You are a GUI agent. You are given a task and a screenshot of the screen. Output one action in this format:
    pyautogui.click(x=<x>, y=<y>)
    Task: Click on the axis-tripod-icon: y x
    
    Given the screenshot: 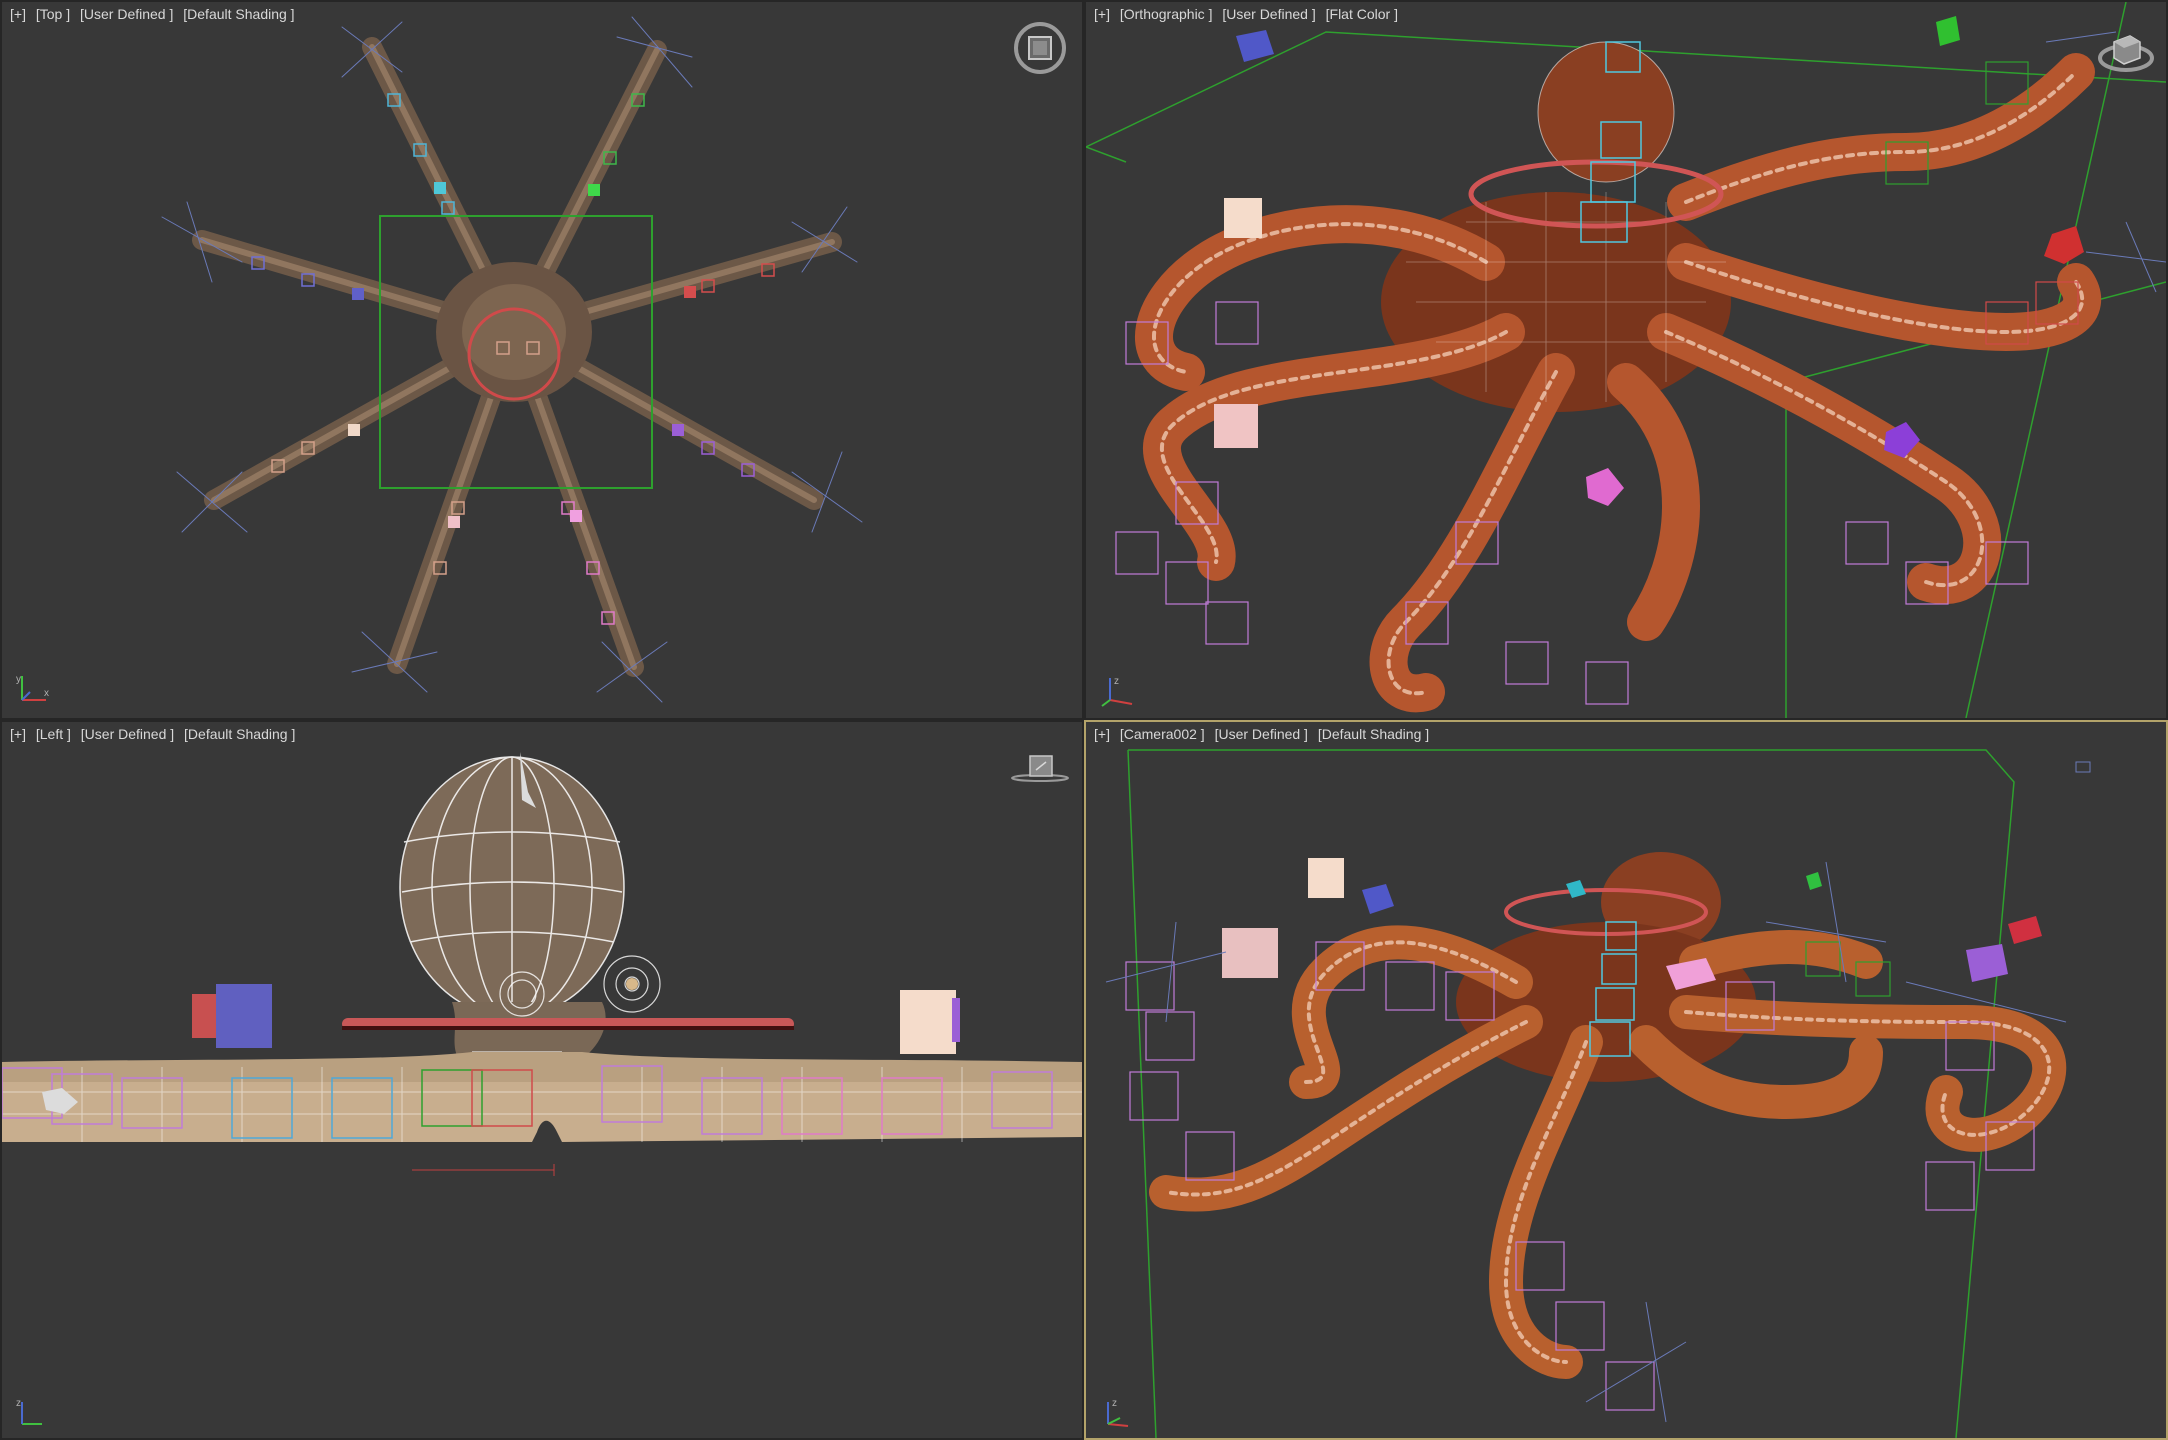 What is the action you would take?
    pyautogui.click(x=32, y=687)
    